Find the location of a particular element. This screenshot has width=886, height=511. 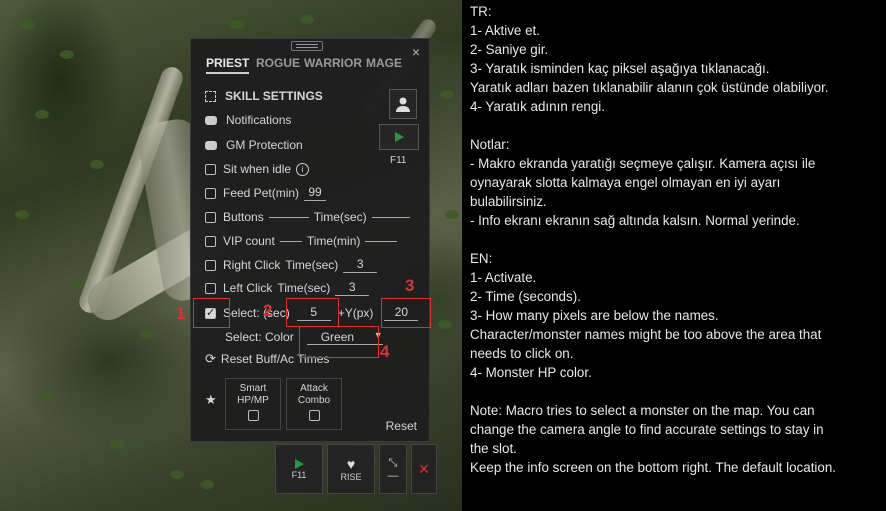

feed-pet-input: 99 is located at coordinates (315, 193).